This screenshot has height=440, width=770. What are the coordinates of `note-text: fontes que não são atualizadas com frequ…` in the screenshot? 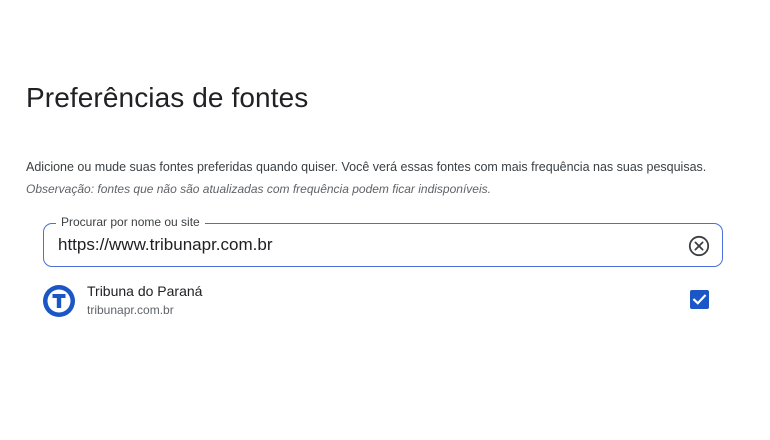 It's located at (292, 189).